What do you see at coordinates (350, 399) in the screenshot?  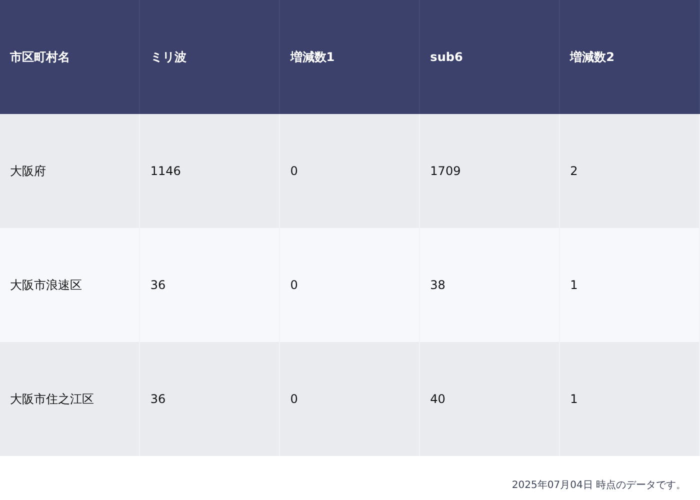 I see `table-cell: 0` at bounding box center [350, 399].